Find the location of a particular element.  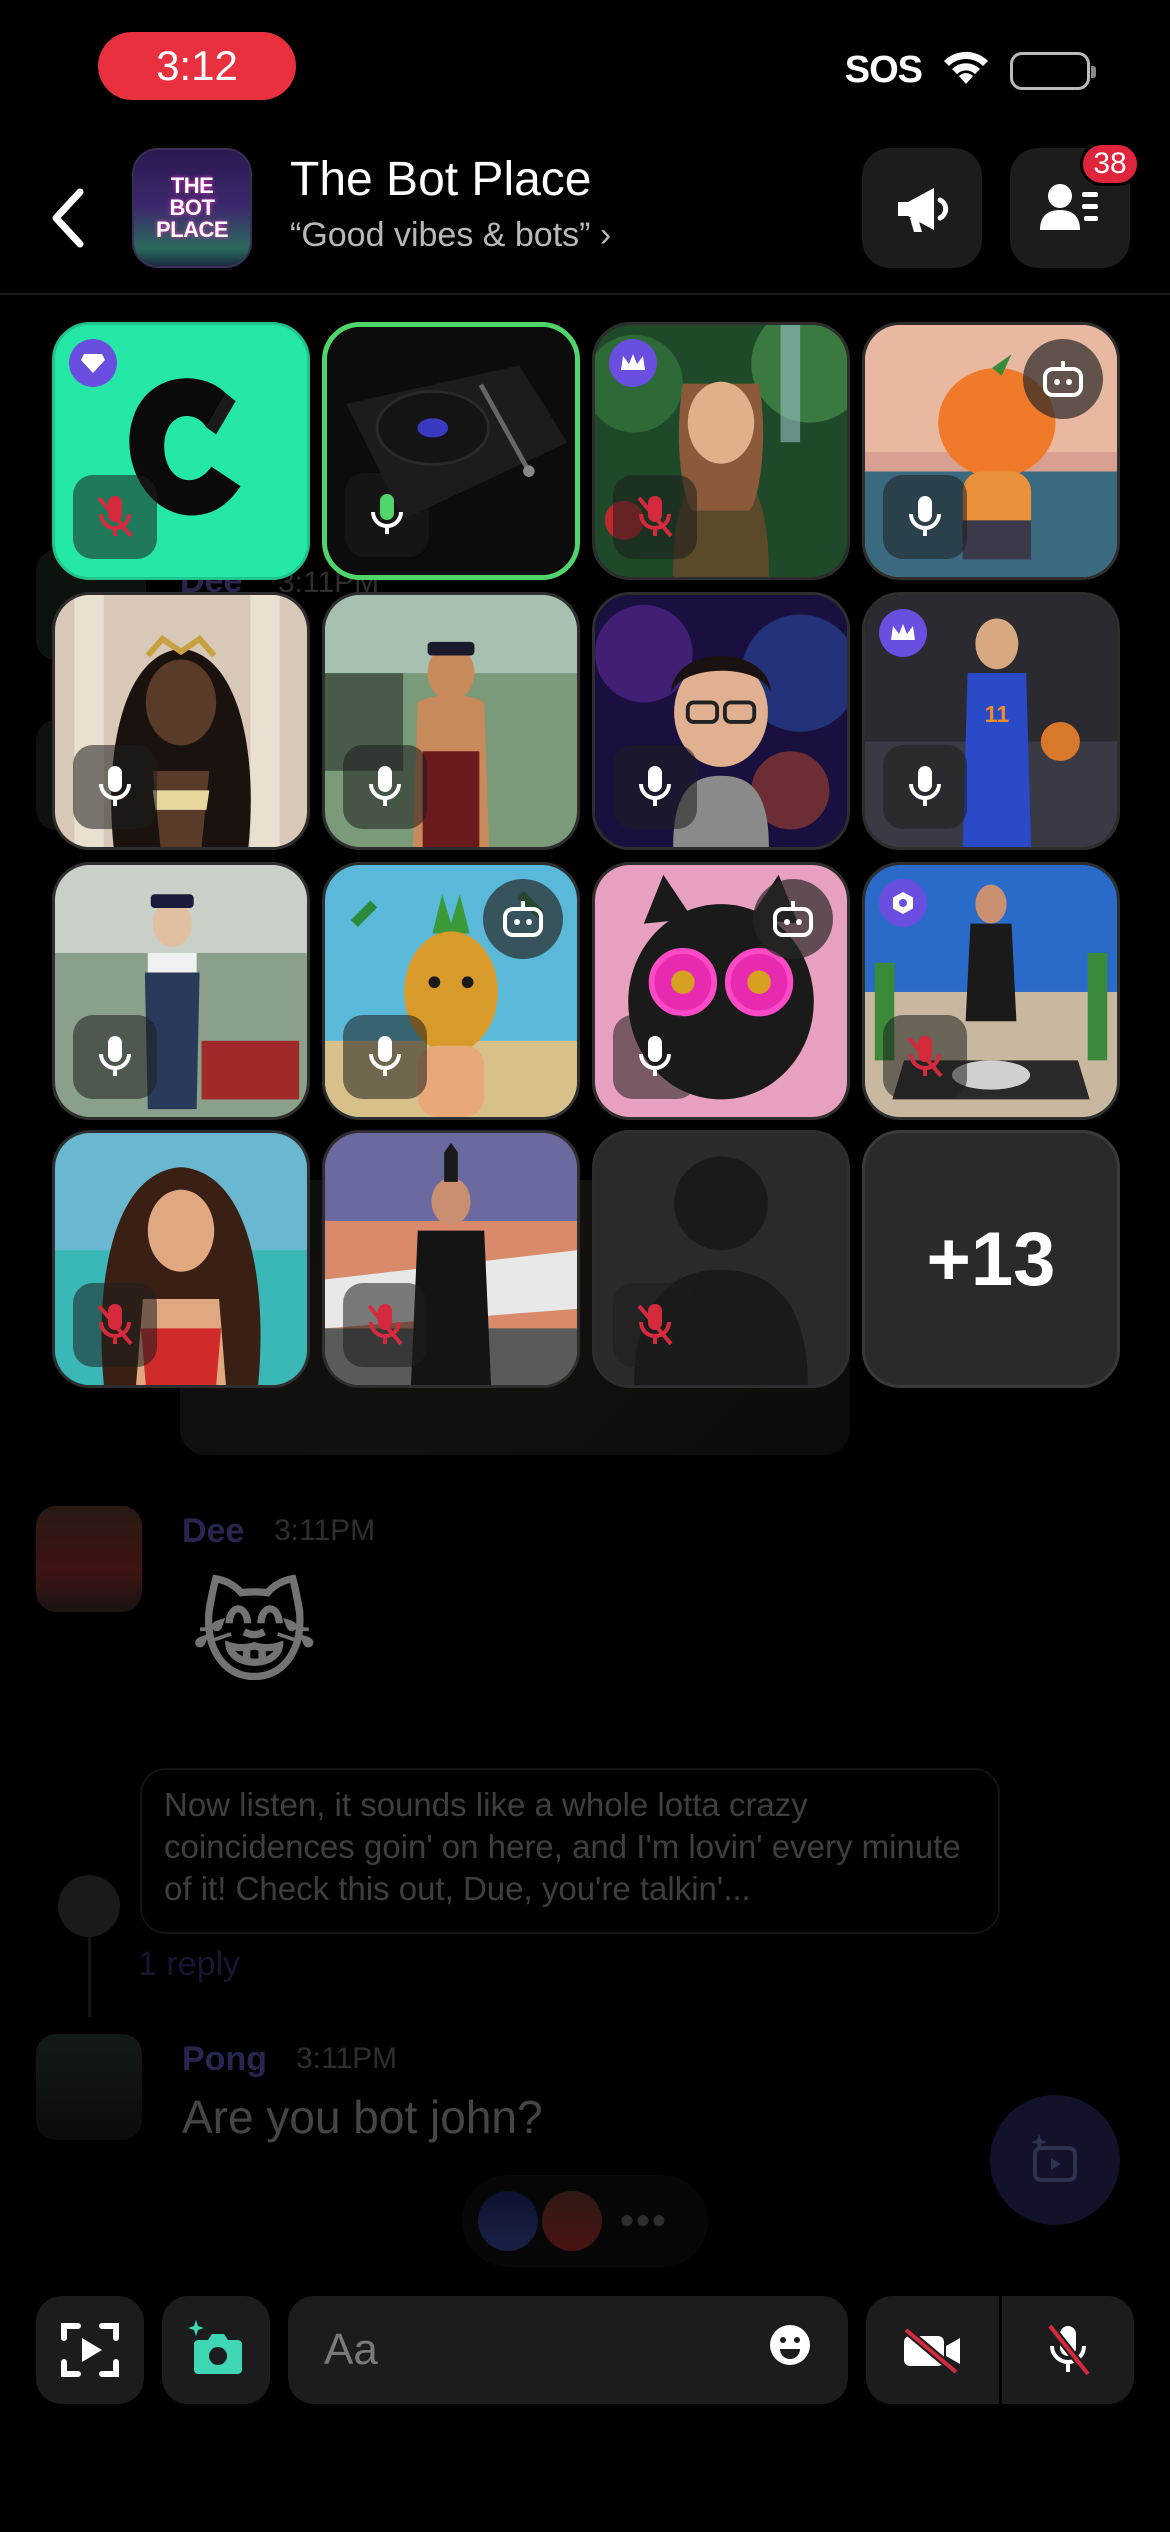

message-text: Are you bot john? is located at coordinates (362, 2117).